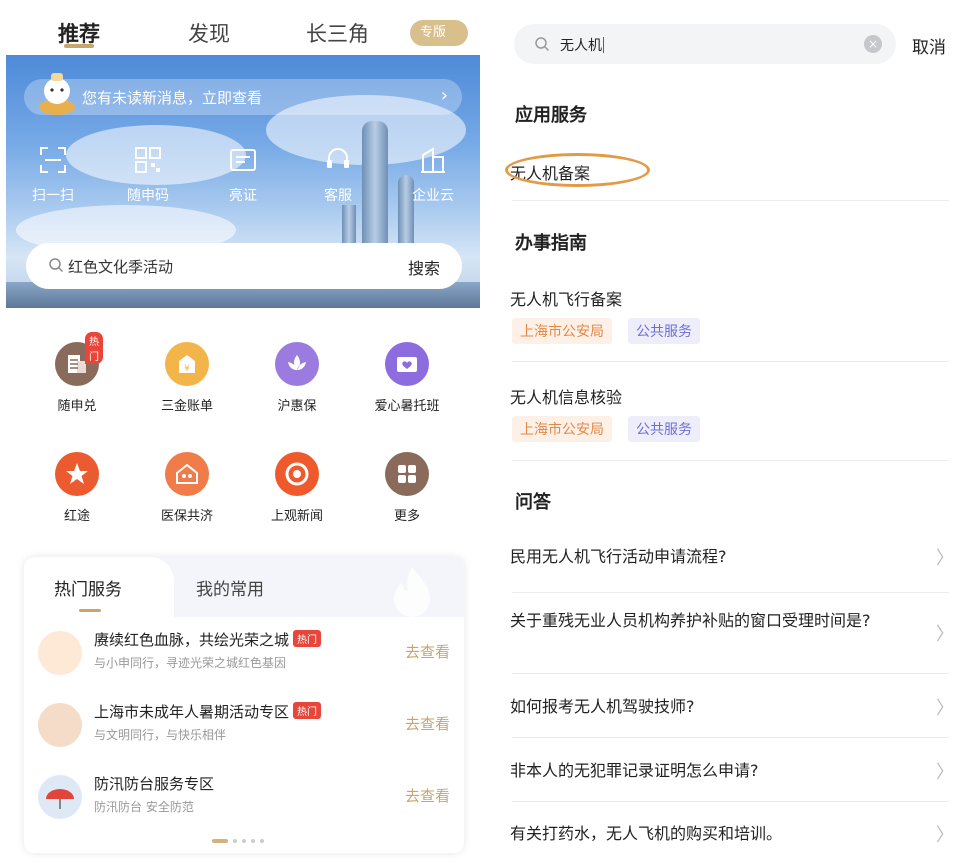 The height and width of the screenshot is (864, 963). Describe the element at coordinates (406, 516) in the screenshot. I see `service-label: 更多` at that location.